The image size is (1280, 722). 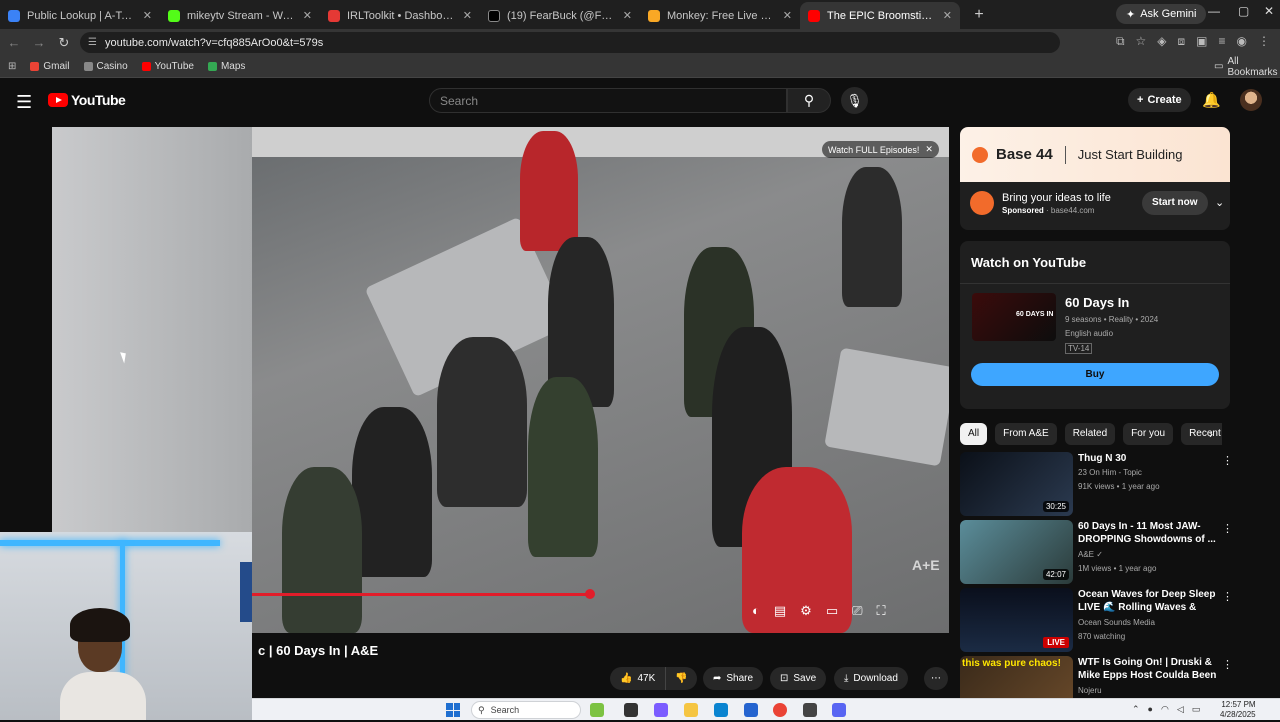 What do you see at coordinates (1180, 709) in the screenshot?
I see `volume-icon: ◁` at bounding box center [1180, 709].